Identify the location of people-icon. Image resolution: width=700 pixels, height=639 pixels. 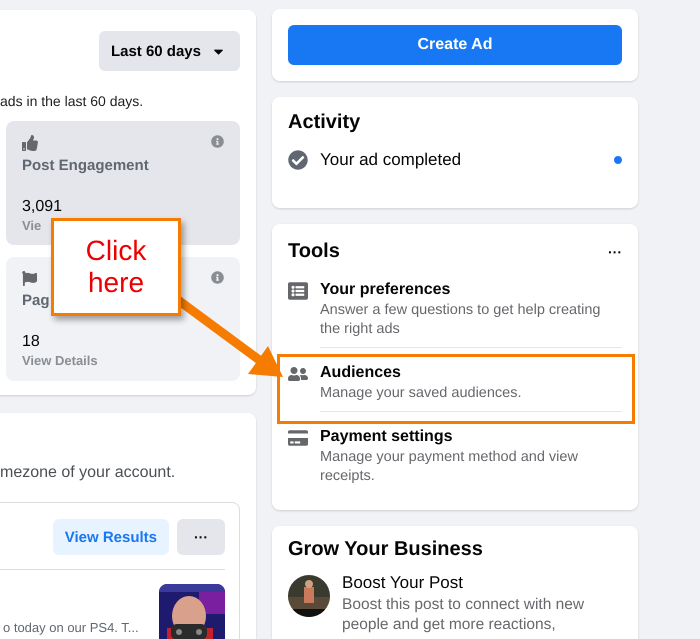
(298, 374).